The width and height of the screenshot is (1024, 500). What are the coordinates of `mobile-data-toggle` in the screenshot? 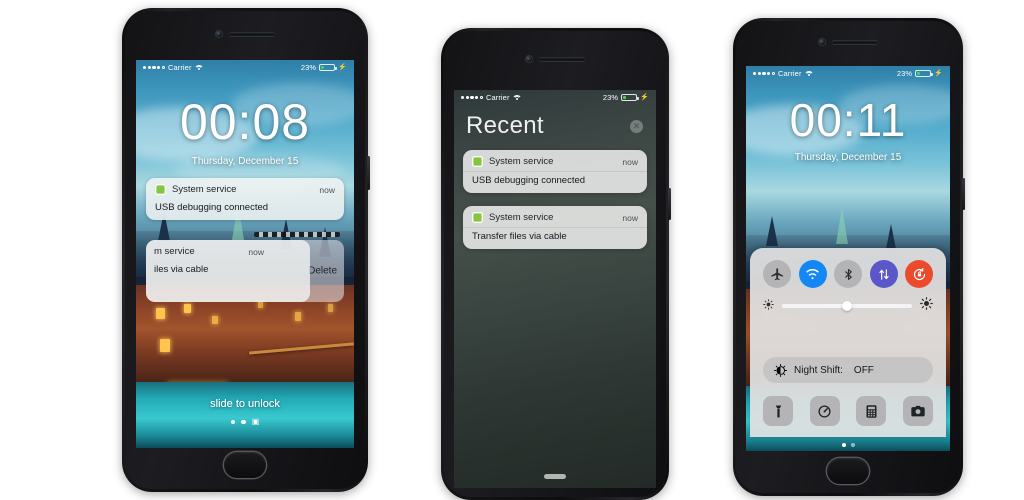 It's located at (883, 274).